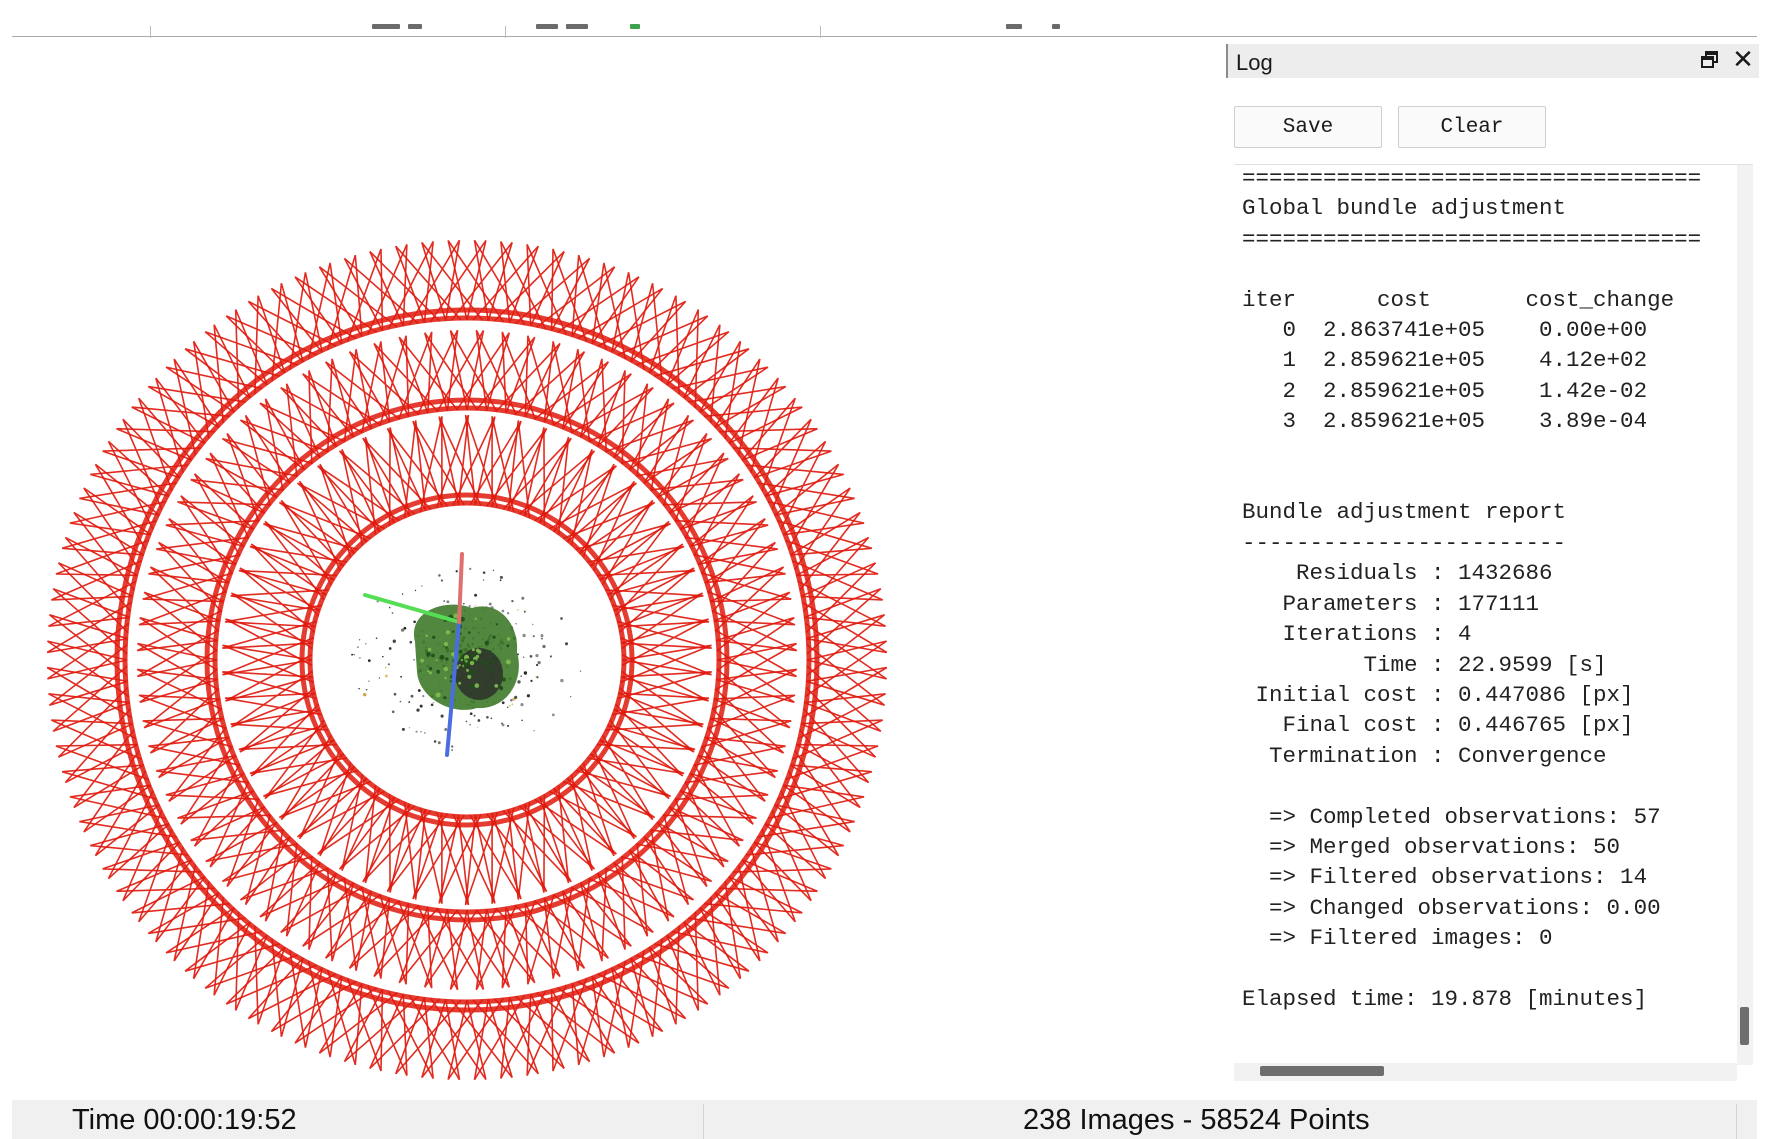  What do you see at coordinates (1485, 1072) in the screenshot?
I see `horizontal-scrollbar` at bounding box center [1485, 1072].